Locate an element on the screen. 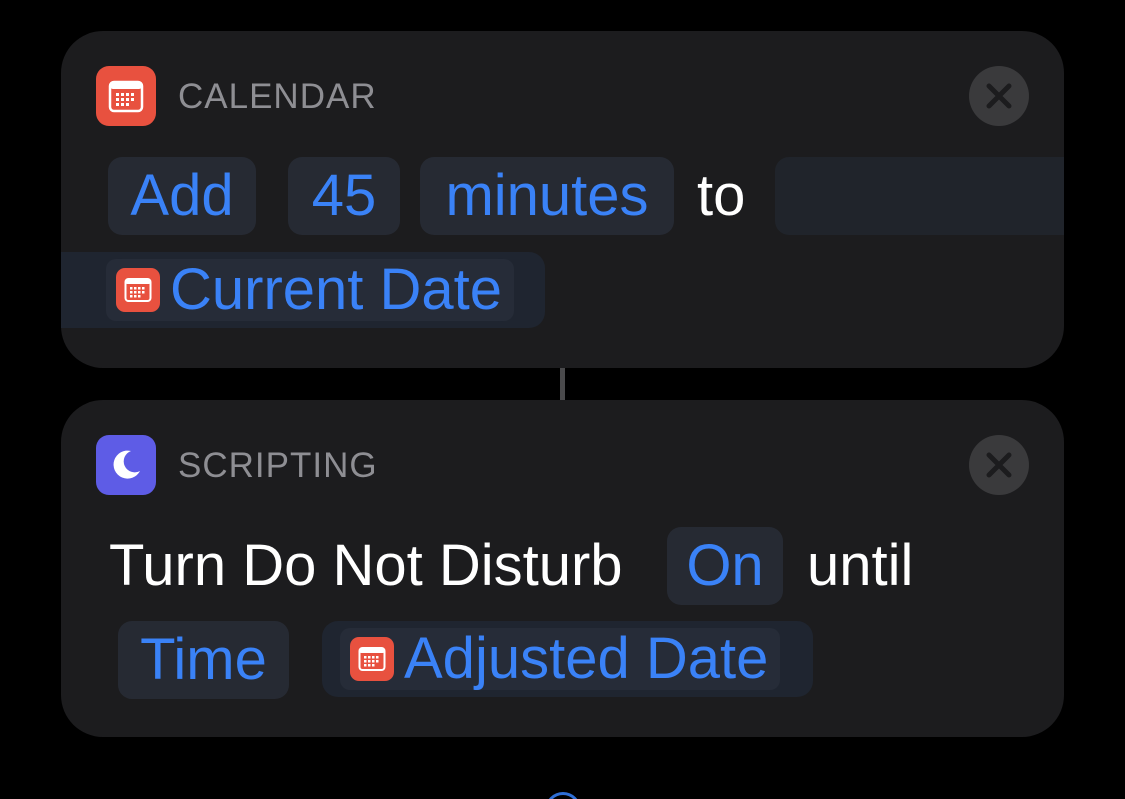 Image resolution: width=1125 pixels, height=799 pixels. current-date-label: Current Date is located at coordinates (336, 289).